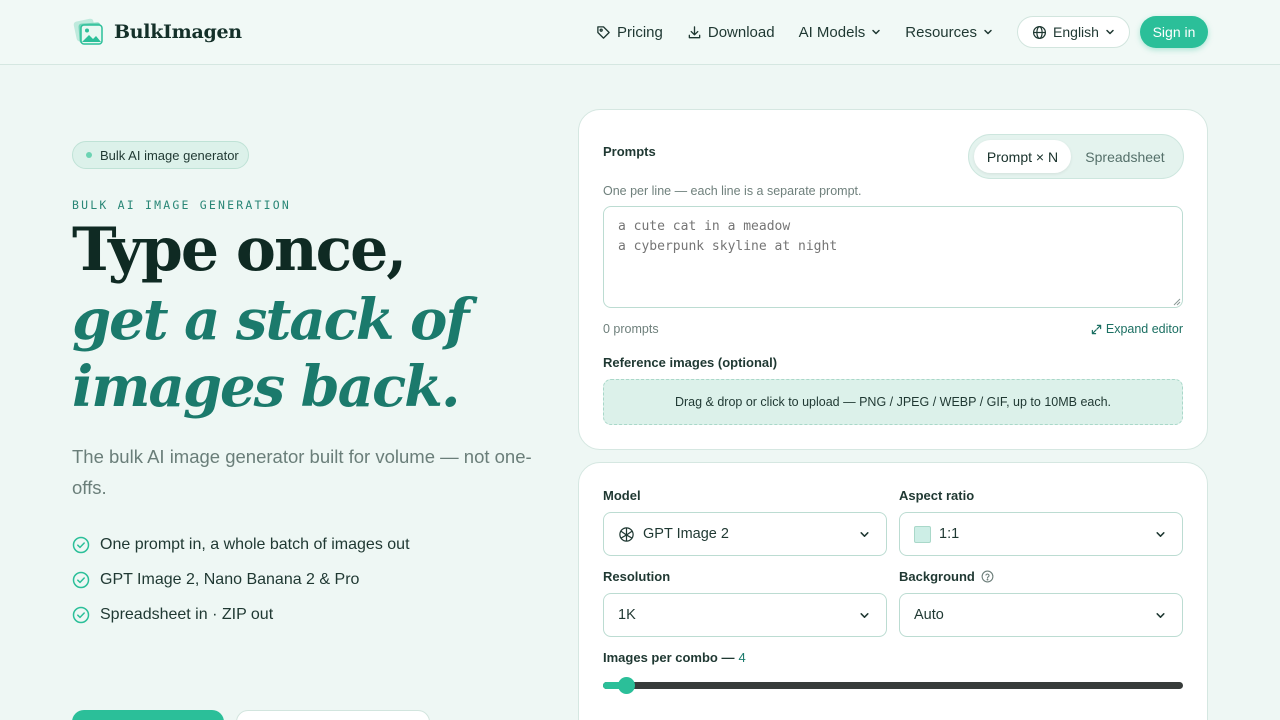 The height and width of the screenshot is (720, 1280). Describe the element at coordinates (1174, 32) in the screenshot. I see `sign-in-button: Sign in` at that location.